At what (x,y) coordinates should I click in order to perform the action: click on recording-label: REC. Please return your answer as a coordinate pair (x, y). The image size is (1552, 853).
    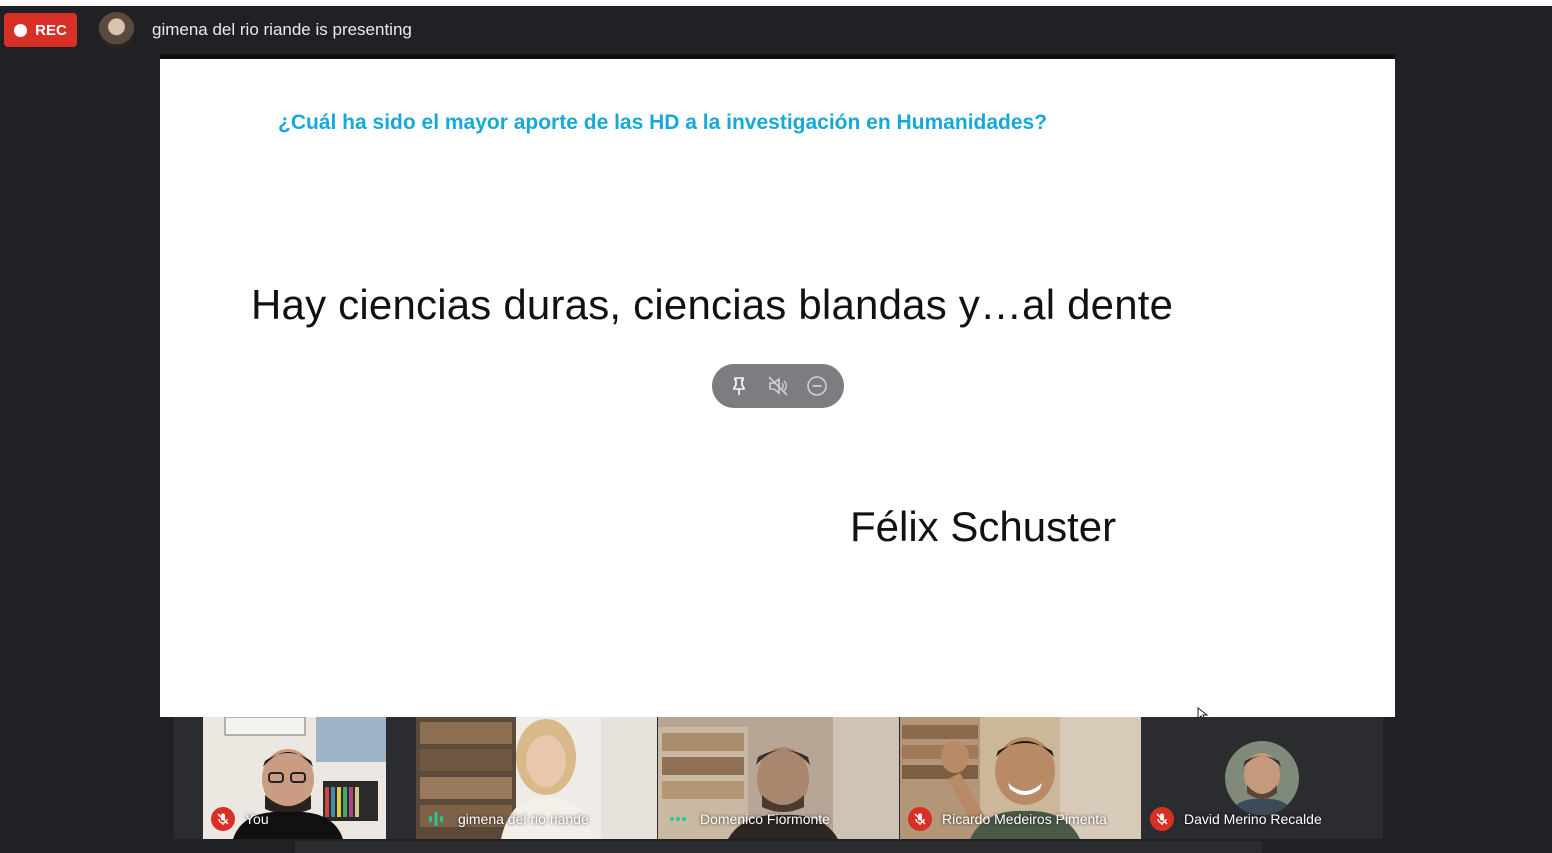
    Looking at the image, I should click on (51, 30).